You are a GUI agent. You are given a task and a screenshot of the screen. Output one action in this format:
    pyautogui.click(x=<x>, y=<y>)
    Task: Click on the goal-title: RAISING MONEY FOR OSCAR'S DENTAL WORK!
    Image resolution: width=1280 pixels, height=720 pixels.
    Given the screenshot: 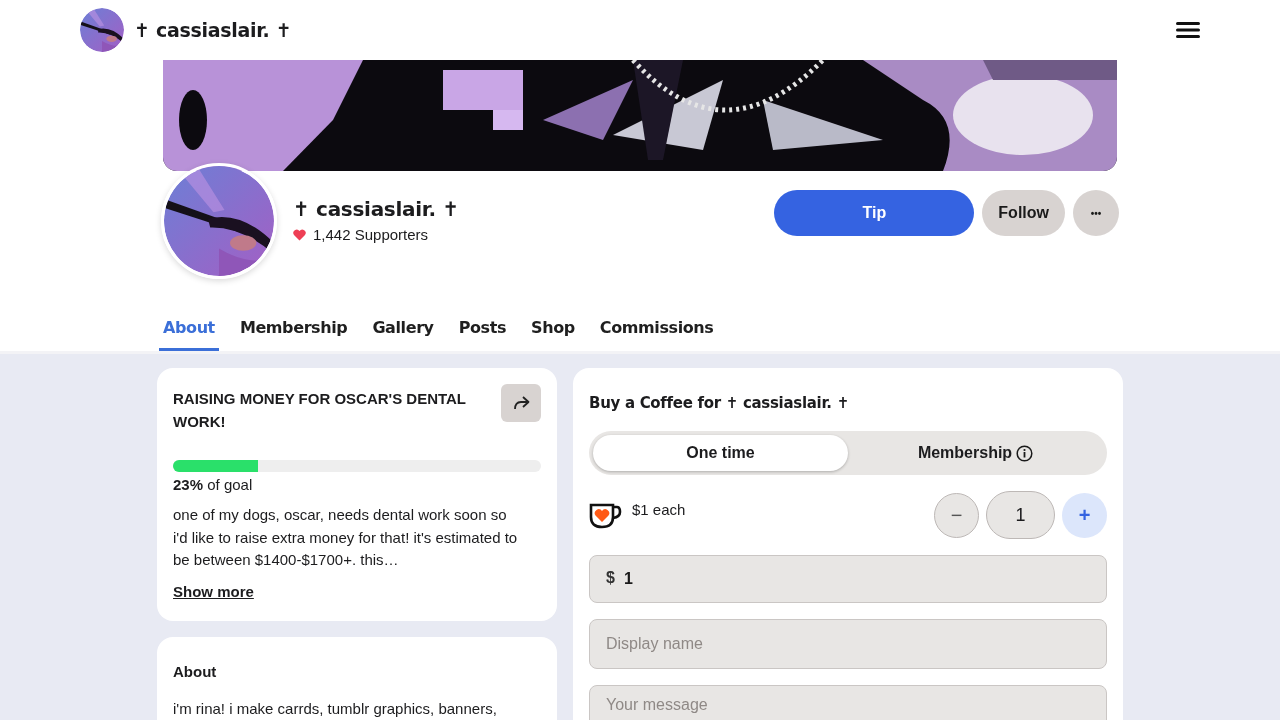 What is the action you would take?
    pyautogui.click(x=320, y=410)
    